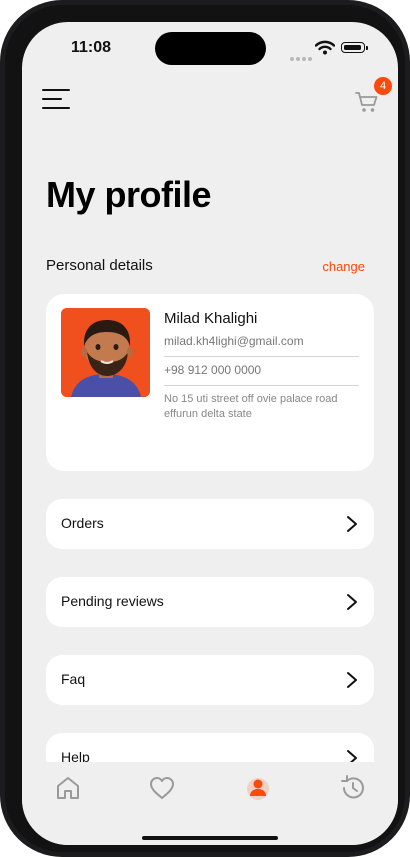 The height and width of the screenshot is (857, 410). What do you see at coordinates (73, 679) in the screenshot?
I see `menu-item-label: Faq` at bounding box center [73, 679].